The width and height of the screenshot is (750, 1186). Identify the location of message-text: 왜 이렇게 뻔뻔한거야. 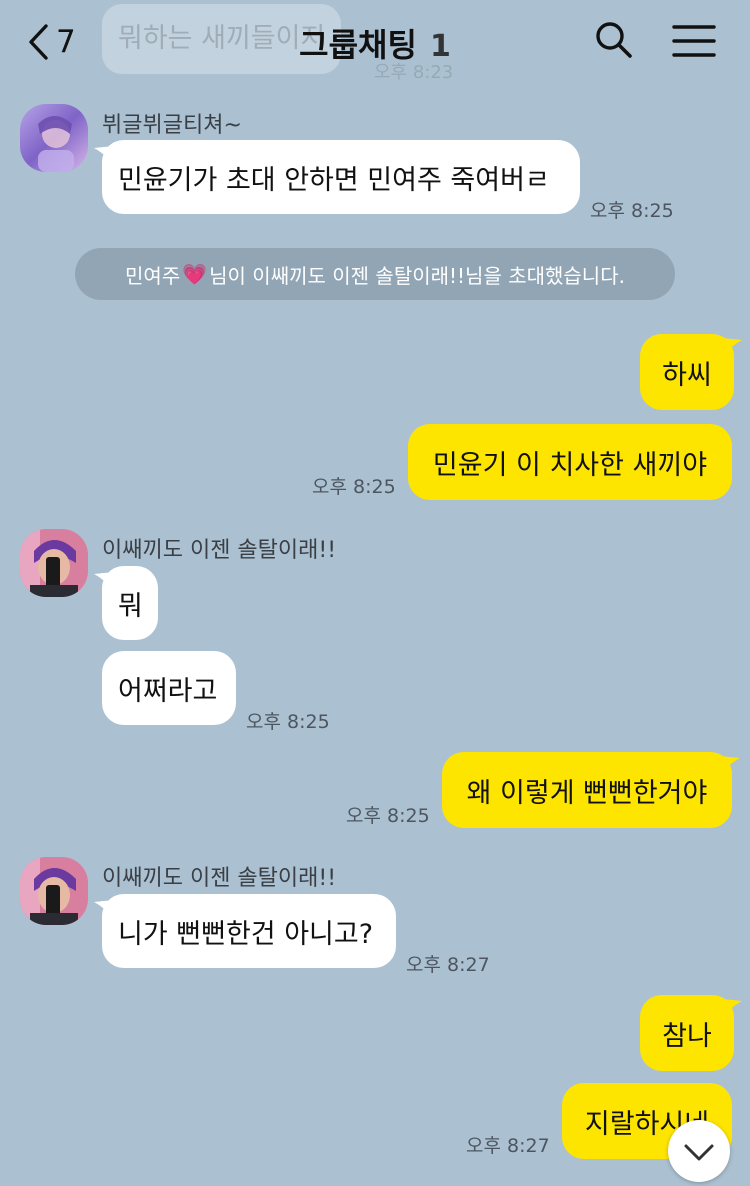
(587, 793).